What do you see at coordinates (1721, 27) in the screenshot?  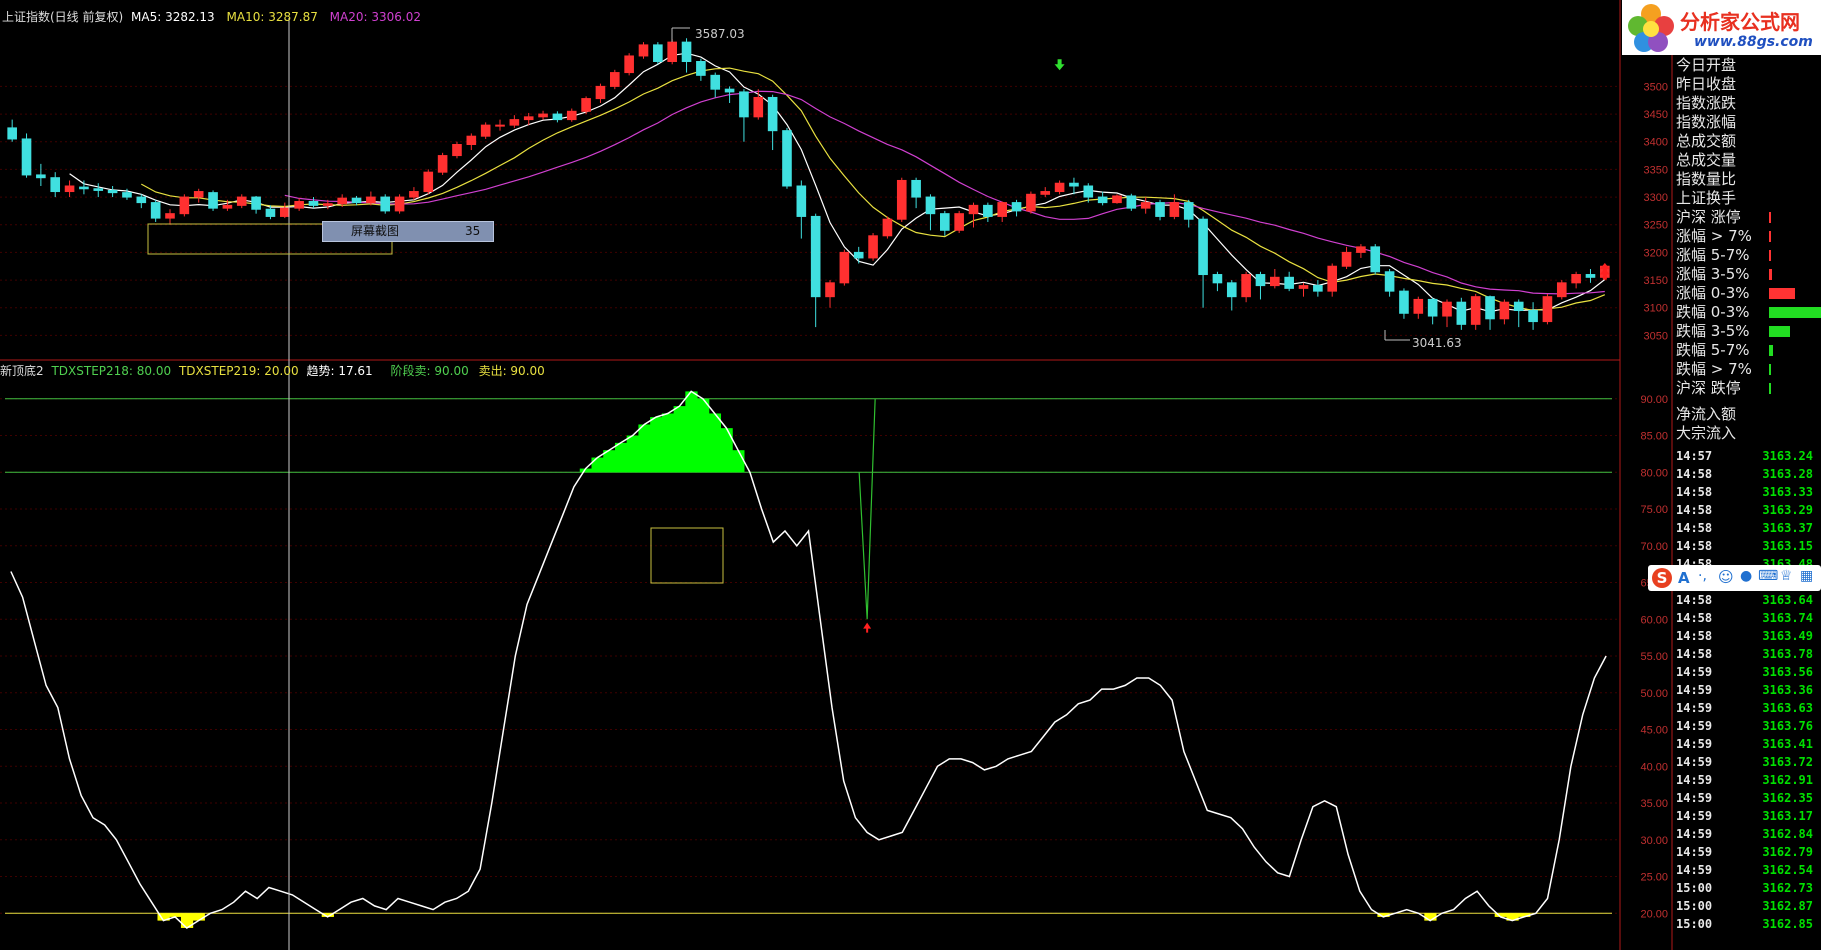 I see `site-logo: 分析家公式网 www.88gs.com` at bounding box center [1721, 27].